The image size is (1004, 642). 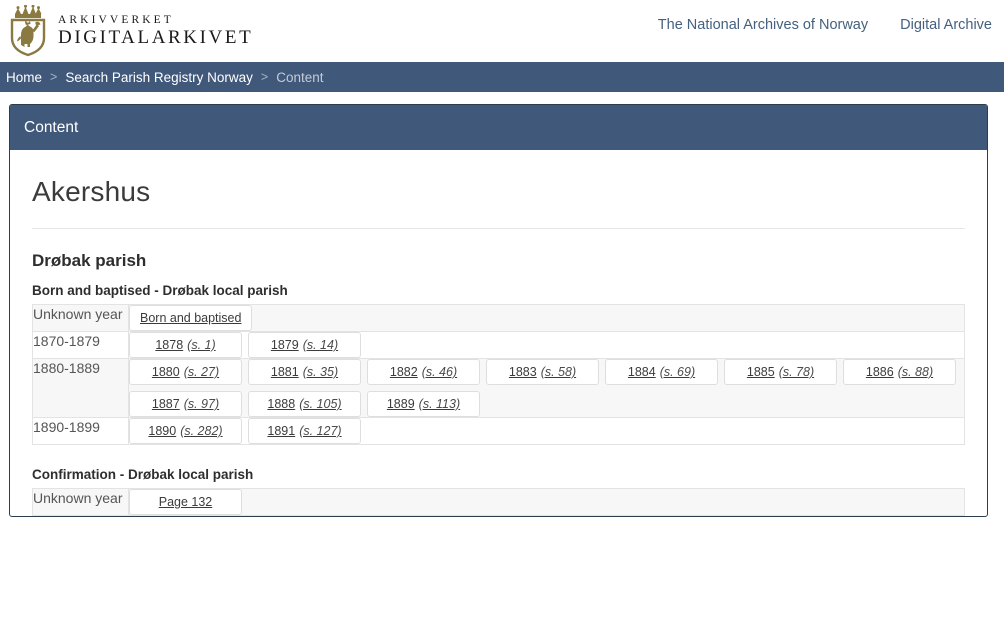 I want to click on page-link-button: 1878 (s. 1), so click(x=185, y=345).